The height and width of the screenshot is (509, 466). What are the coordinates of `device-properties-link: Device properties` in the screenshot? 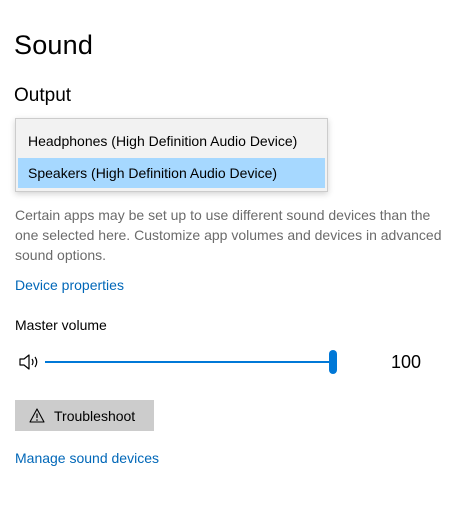 It's located at (69, 285).